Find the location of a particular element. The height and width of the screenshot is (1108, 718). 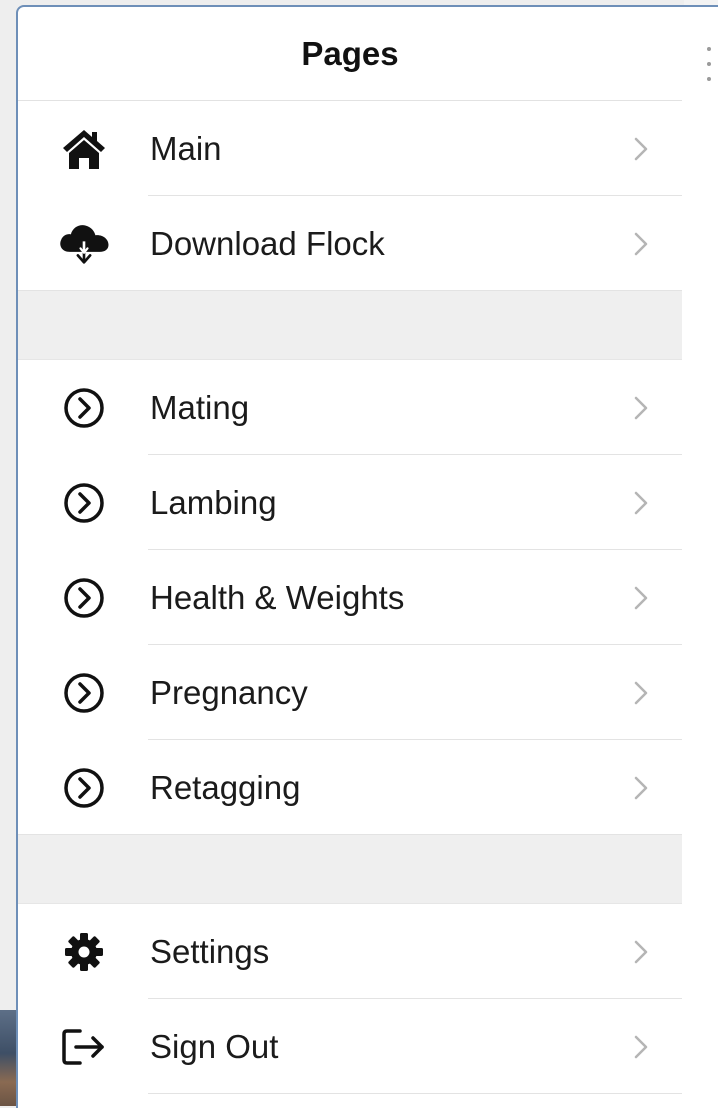

menu-item-sign-out: Sign Out is located at coordinates (350, 1046).